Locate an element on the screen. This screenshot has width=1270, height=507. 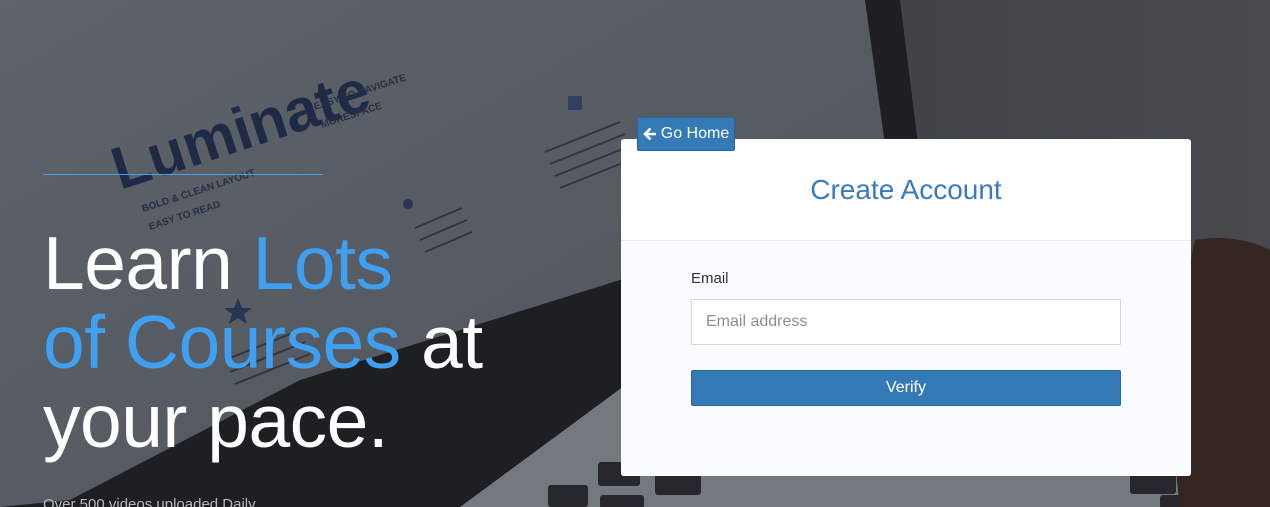
go-home-label: Go Home is located at coordinates (695, 133).